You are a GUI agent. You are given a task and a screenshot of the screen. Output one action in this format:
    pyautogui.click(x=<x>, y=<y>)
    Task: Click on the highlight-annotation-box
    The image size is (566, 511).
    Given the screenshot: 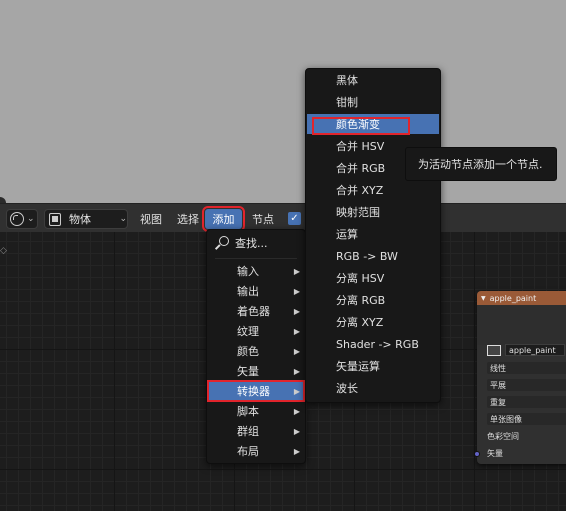 What is the action you would take?
    pyautogui.click(x=361, y=126)
    